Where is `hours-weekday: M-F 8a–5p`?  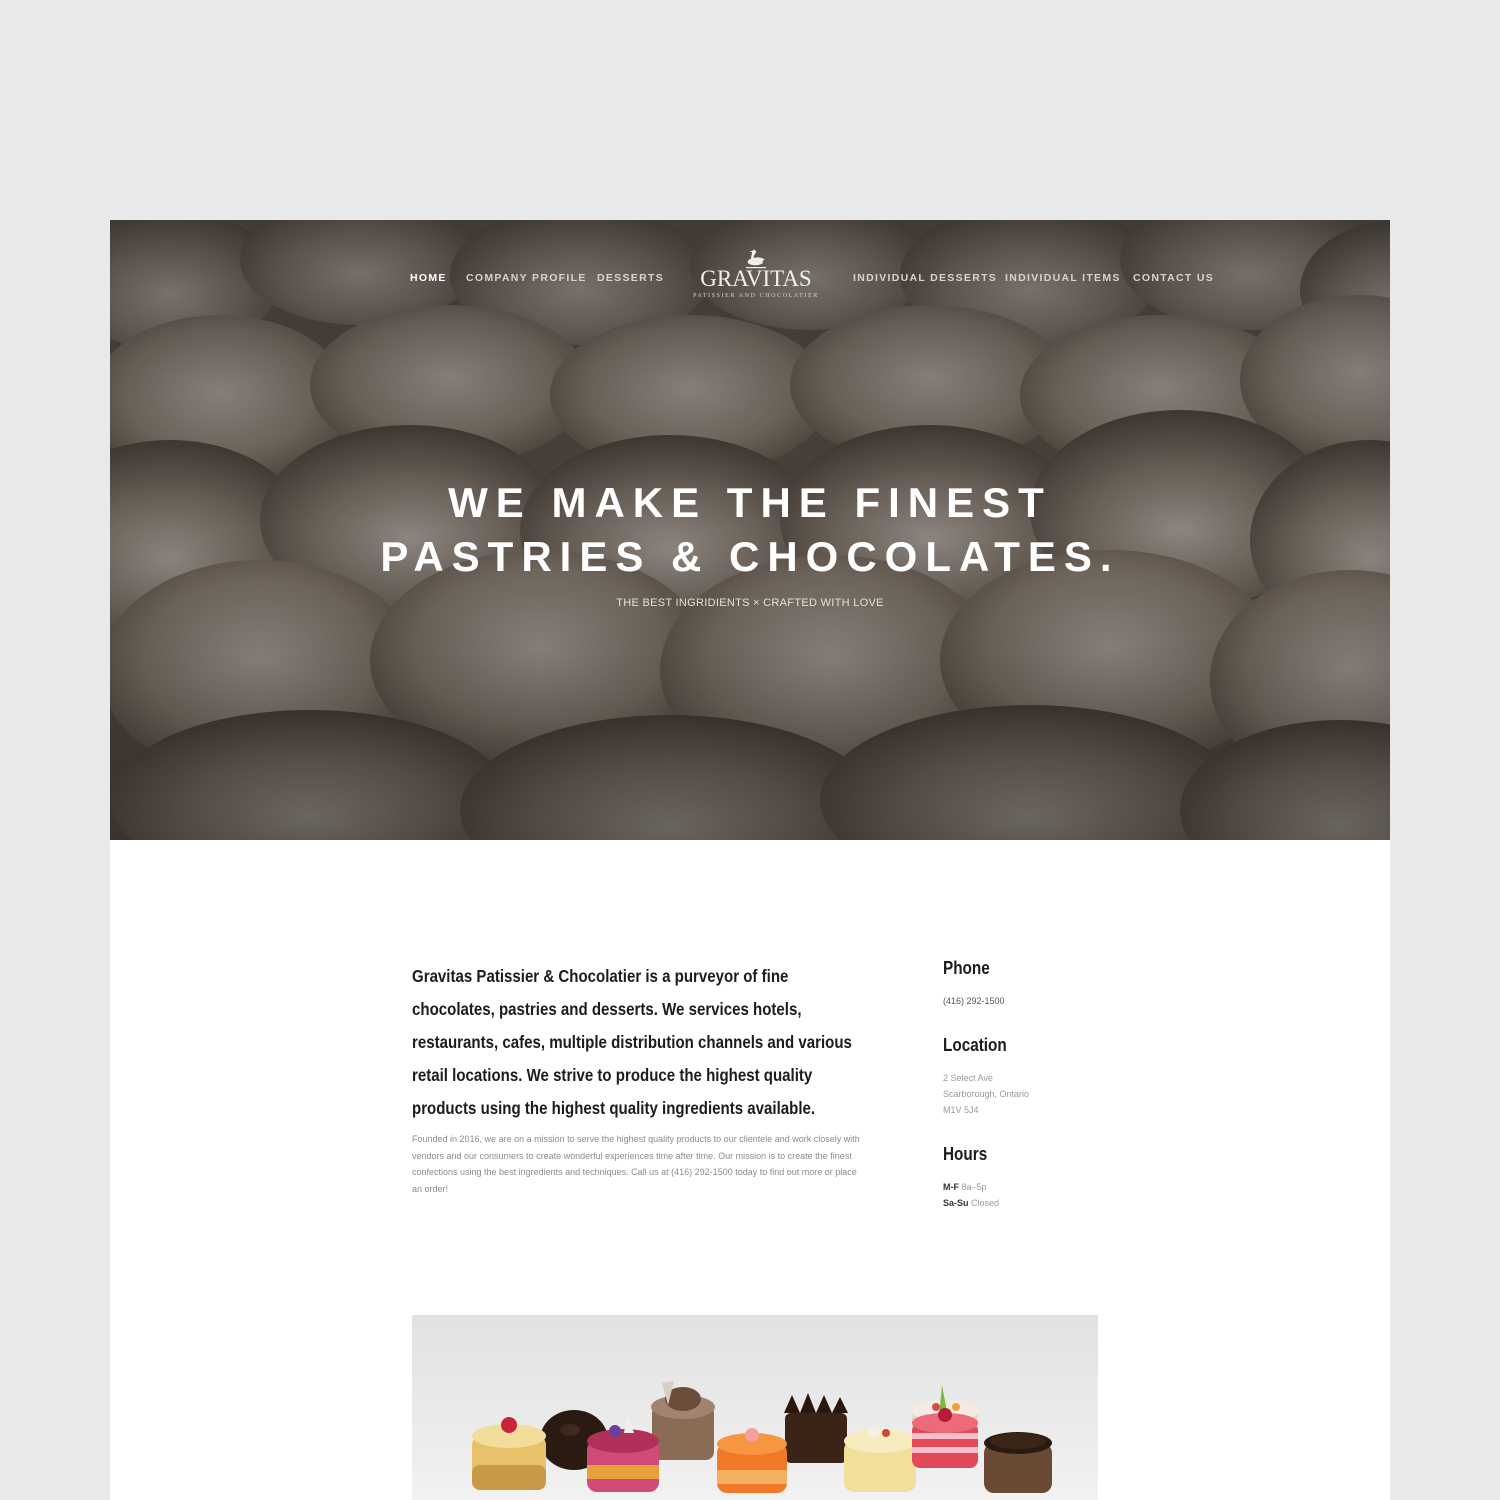 hours-weekday: M-F 8a–5p is located at coordinates (1043, 1187).